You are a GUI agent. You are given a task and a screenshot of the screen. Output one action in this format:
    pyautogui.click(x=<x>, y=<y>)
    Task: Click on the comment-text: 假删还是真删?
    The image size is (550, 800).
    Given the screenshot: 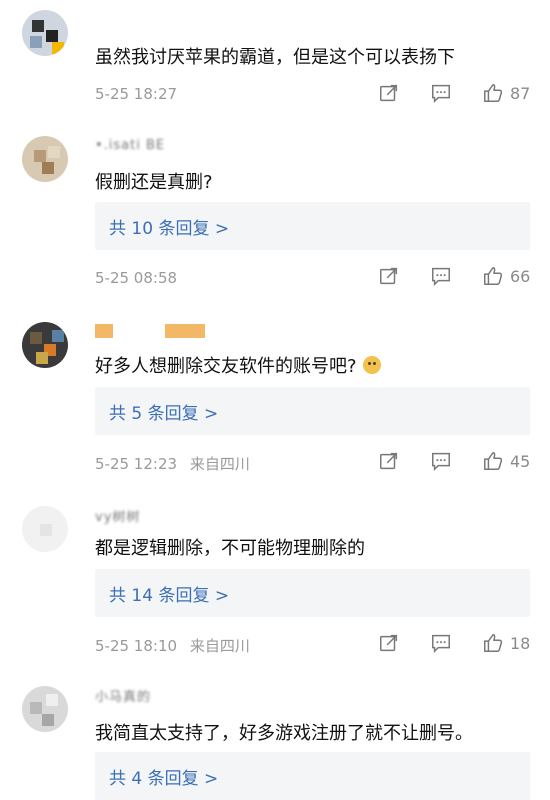 What is the action you would take?
    pyautogui.click(x=154, y=182)
    